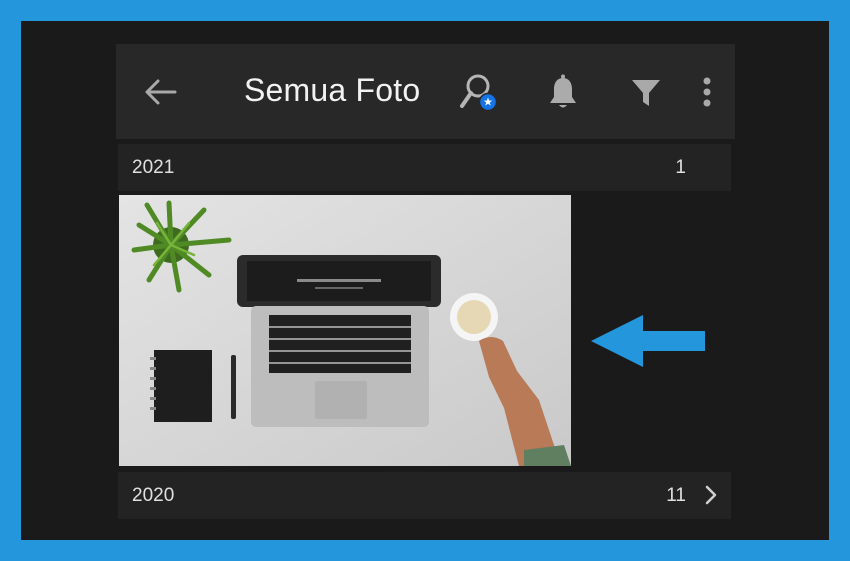 Image resolution: width=850 pixels, height=561 pixels. Describe the element at coordinates (676, 495) in the screenshot. I see `photo-count: 11` at that location.